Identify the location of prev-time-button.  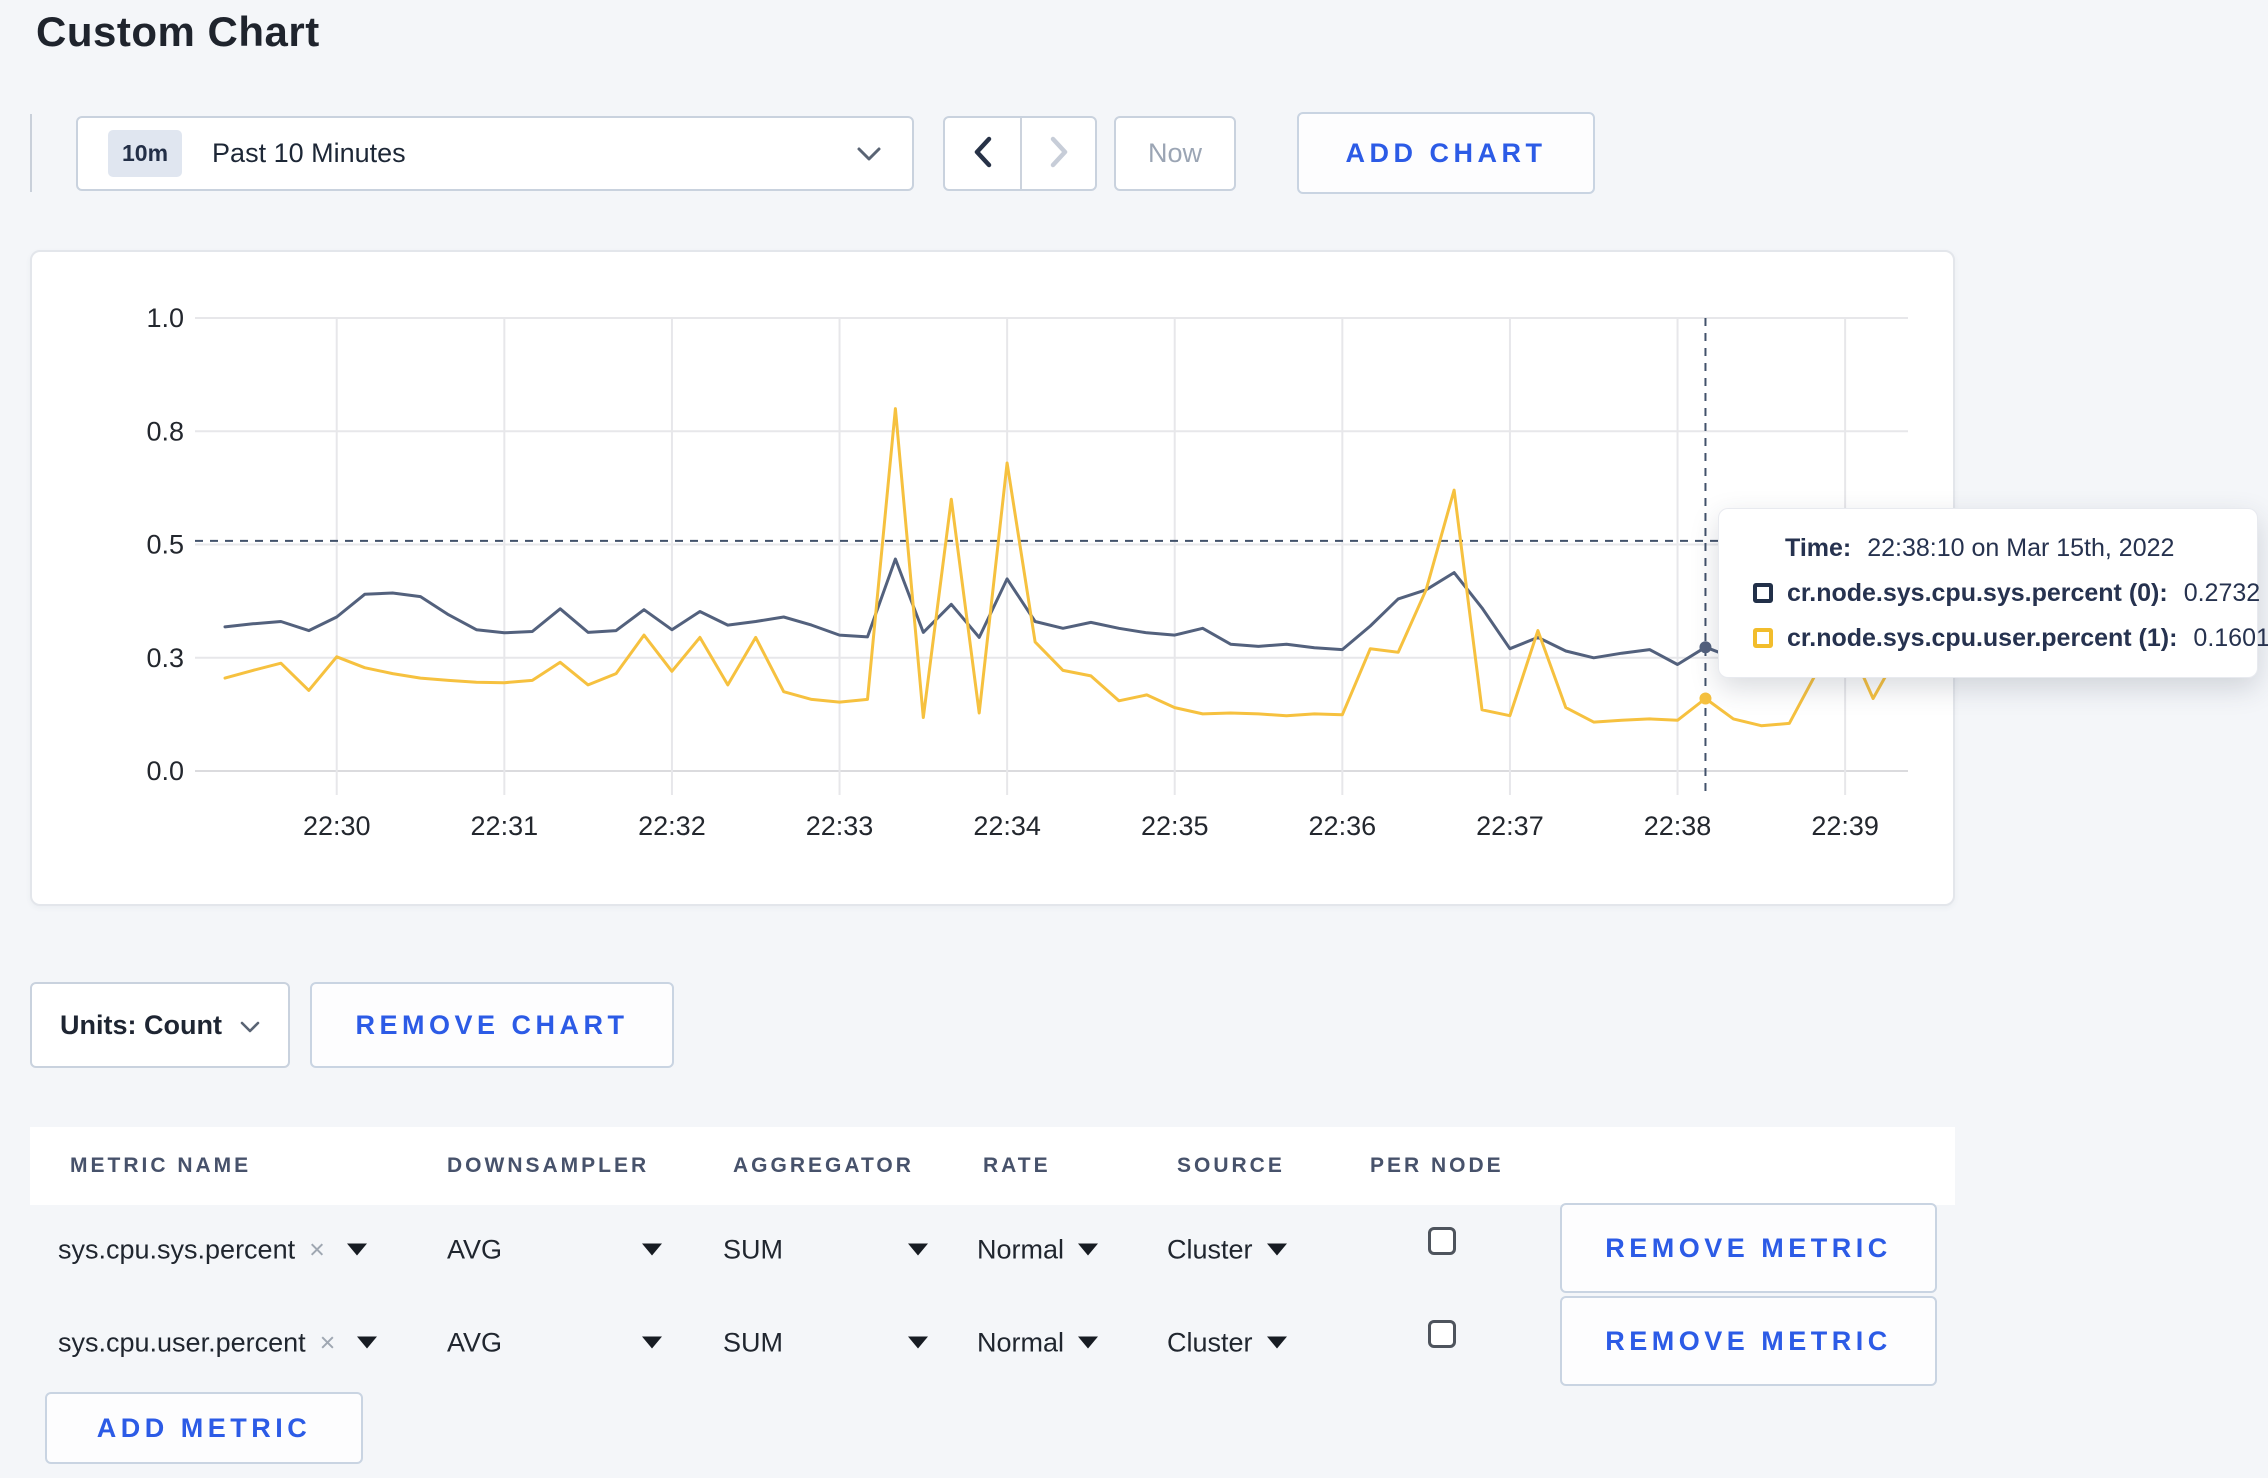
(982, 153).